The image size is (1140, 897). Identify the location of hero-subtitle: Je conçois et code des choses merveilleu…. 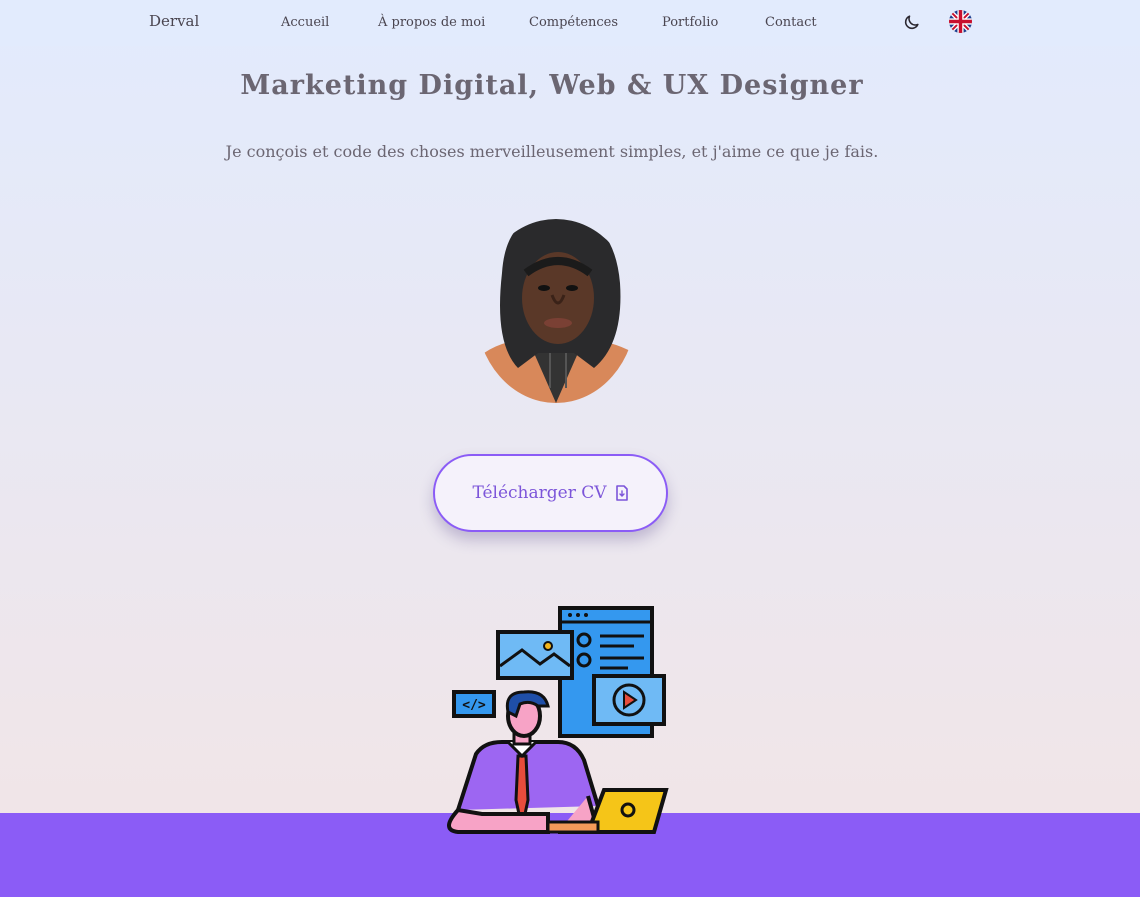
(552, 151).